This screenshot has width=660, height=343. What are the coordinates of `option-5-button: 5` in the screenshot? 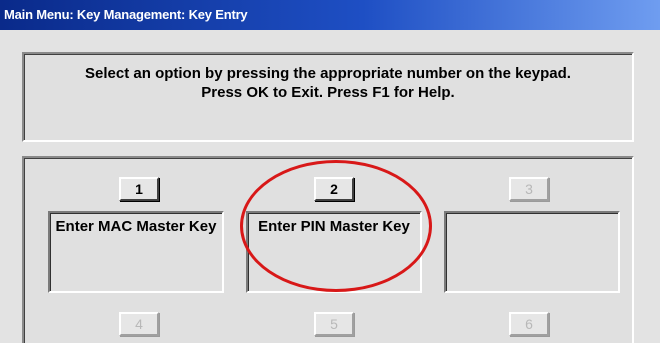 It's located at (334, 324).